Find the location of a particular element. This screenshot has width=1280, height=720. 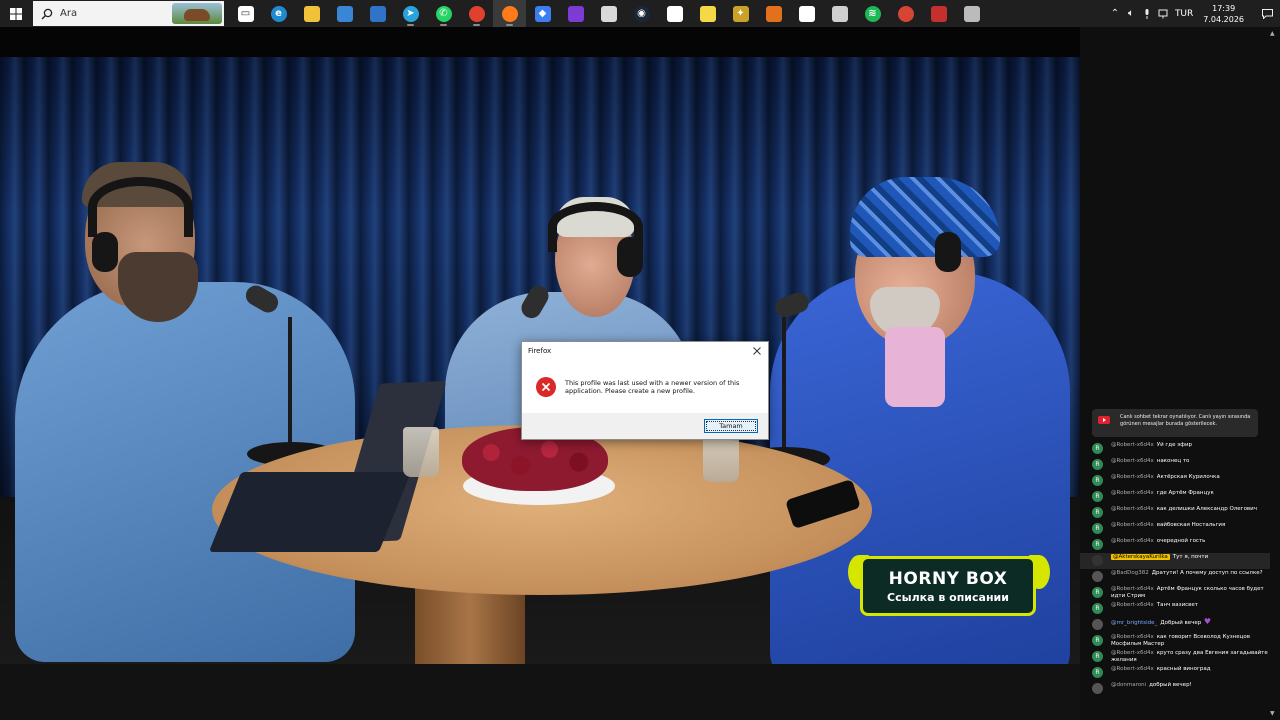

taskbar-app-sticky-notes is located at coordinates (707, 13).